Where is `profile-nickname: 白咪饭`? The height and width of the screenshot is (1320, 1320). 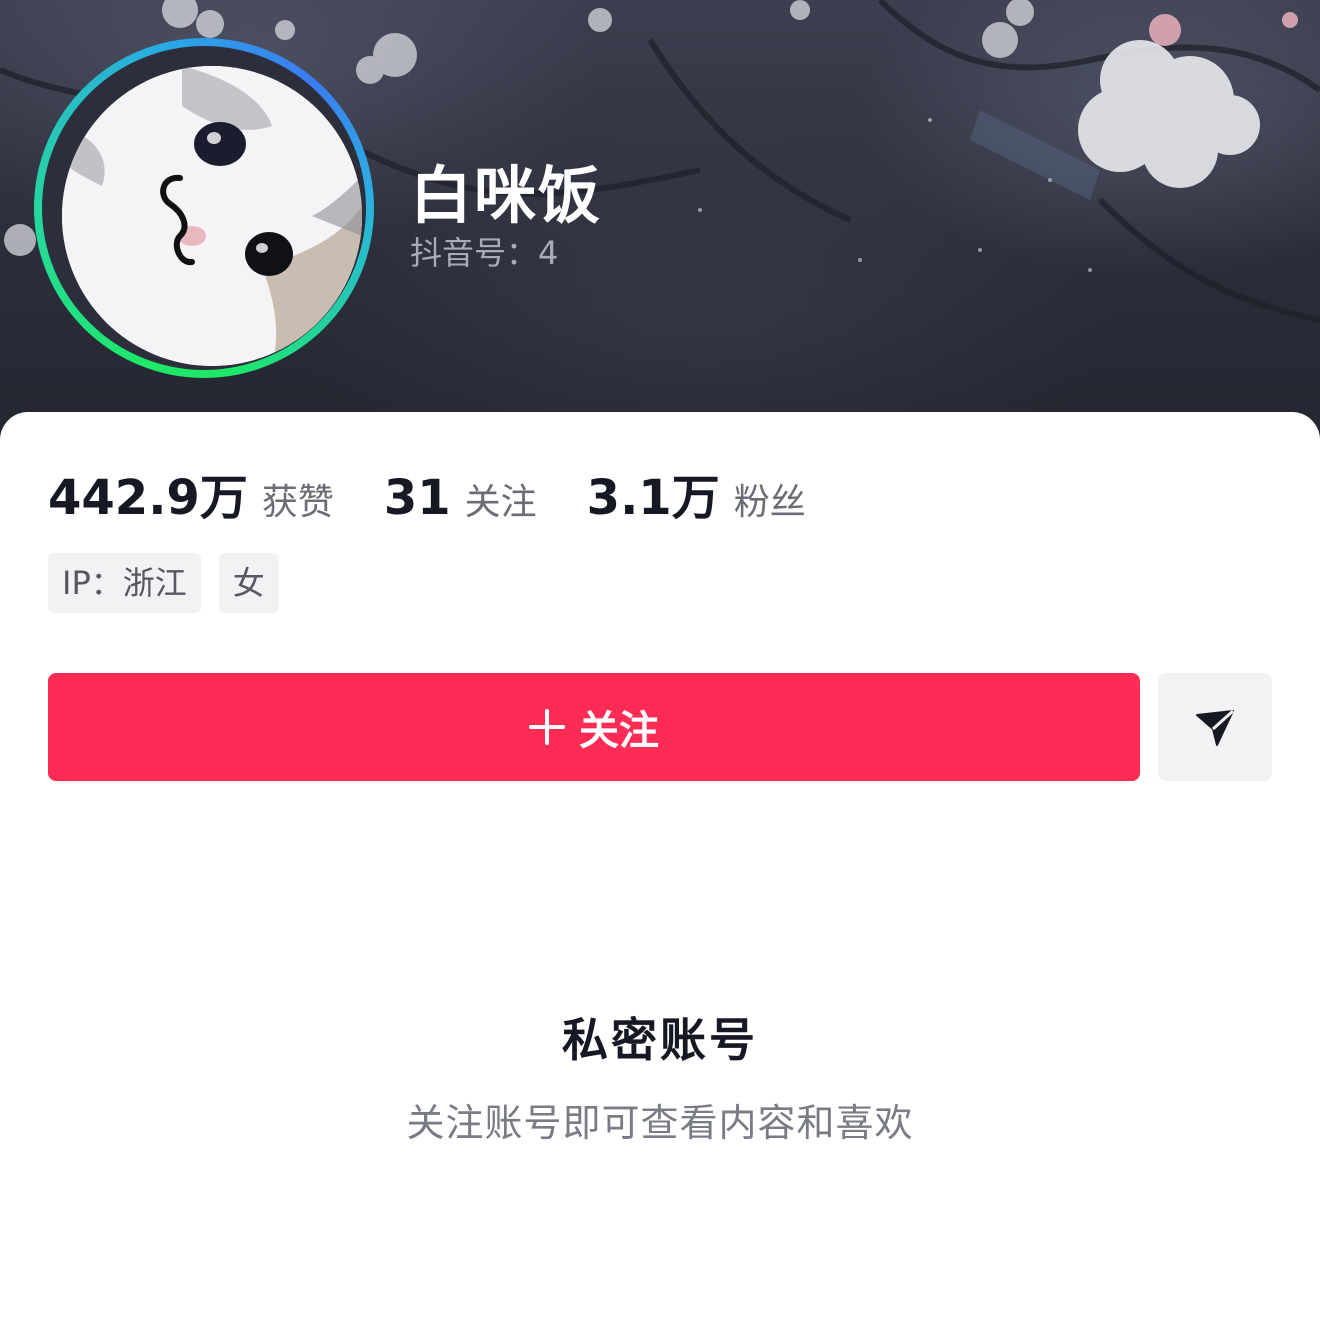 profile-nickname: 白咪饭 is located at coordinates (506, 195).